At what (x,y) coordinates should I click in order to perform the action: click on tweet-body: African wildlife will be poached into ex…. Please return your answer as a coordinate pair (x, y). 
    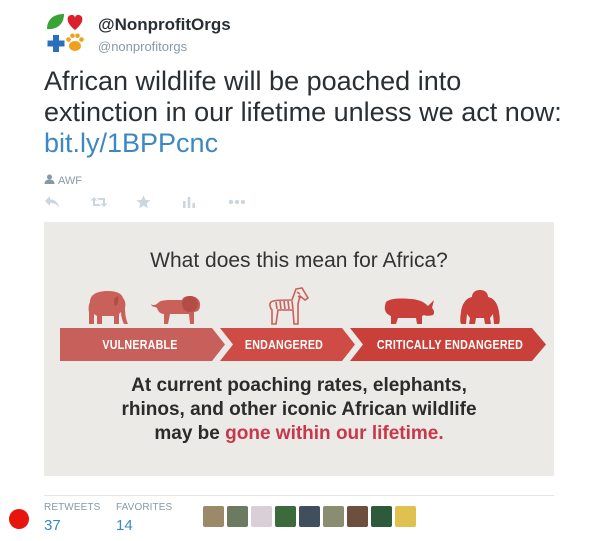
    Looking at the image, I should click on (303, 96).